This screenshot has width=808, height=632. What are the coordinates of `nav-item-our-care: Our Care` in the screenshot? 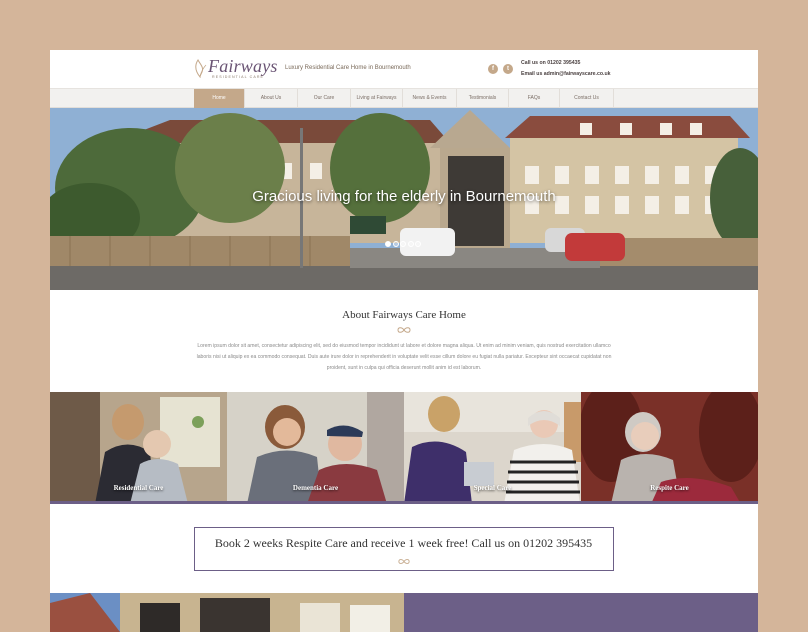 It's located at (324, 98).